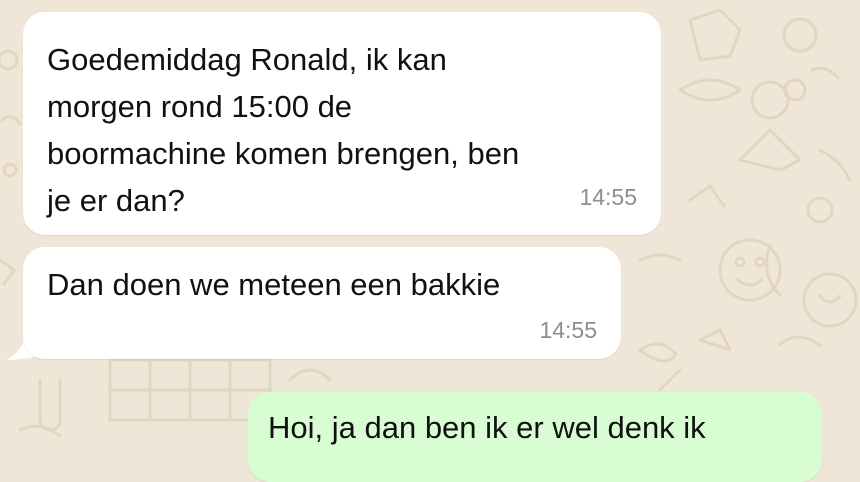 Image resolution: width=860 pixels, height=482 pixels. I want to click on message-text: Dan doen we meteen een bakkie, so click(274, 284).